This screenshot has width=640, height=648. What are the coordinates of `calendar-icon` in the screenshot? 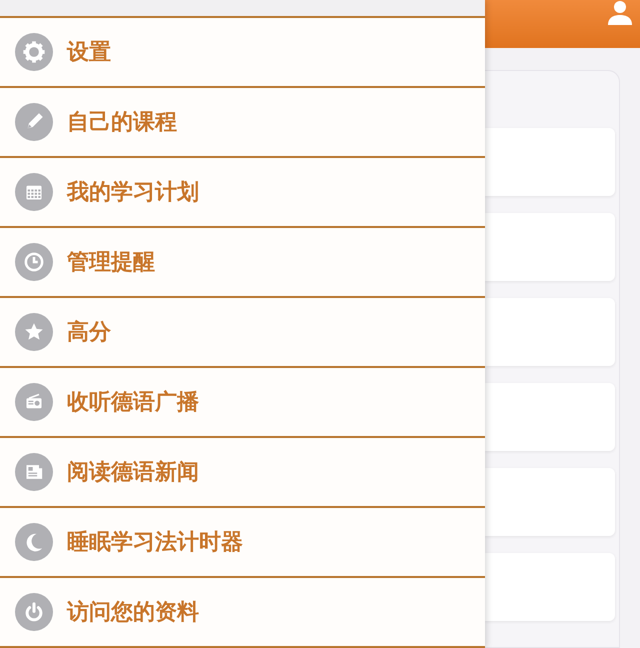 It's located at (34, 192).